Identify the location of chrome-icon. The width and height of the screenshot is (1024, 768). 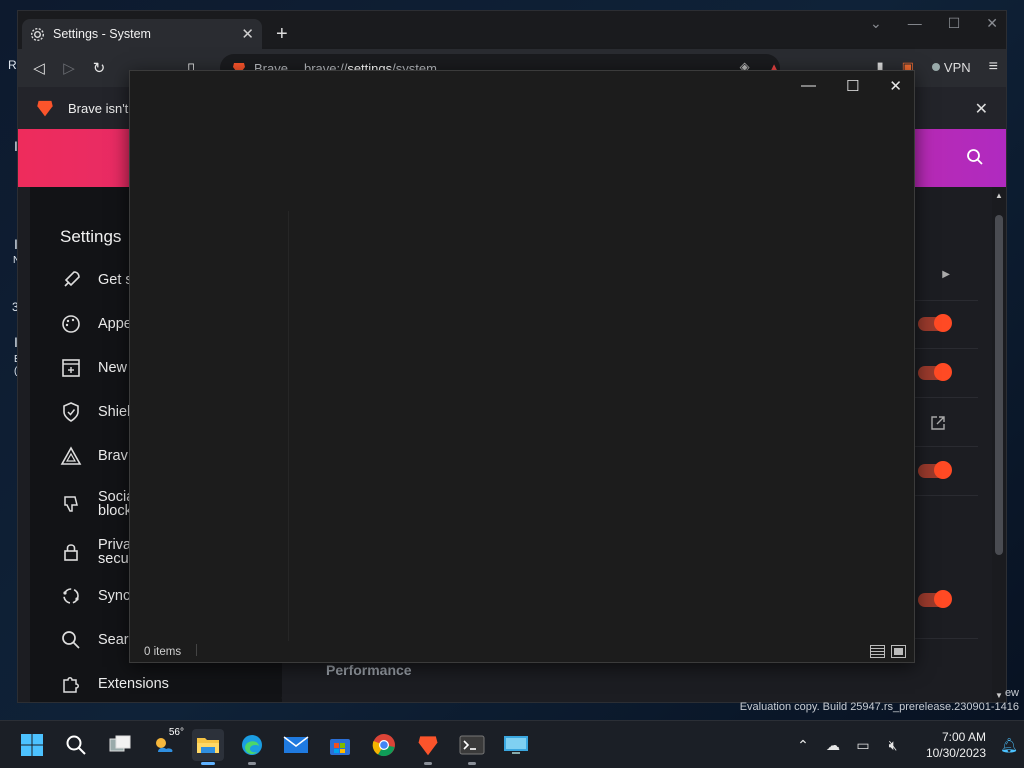
(383, 745).